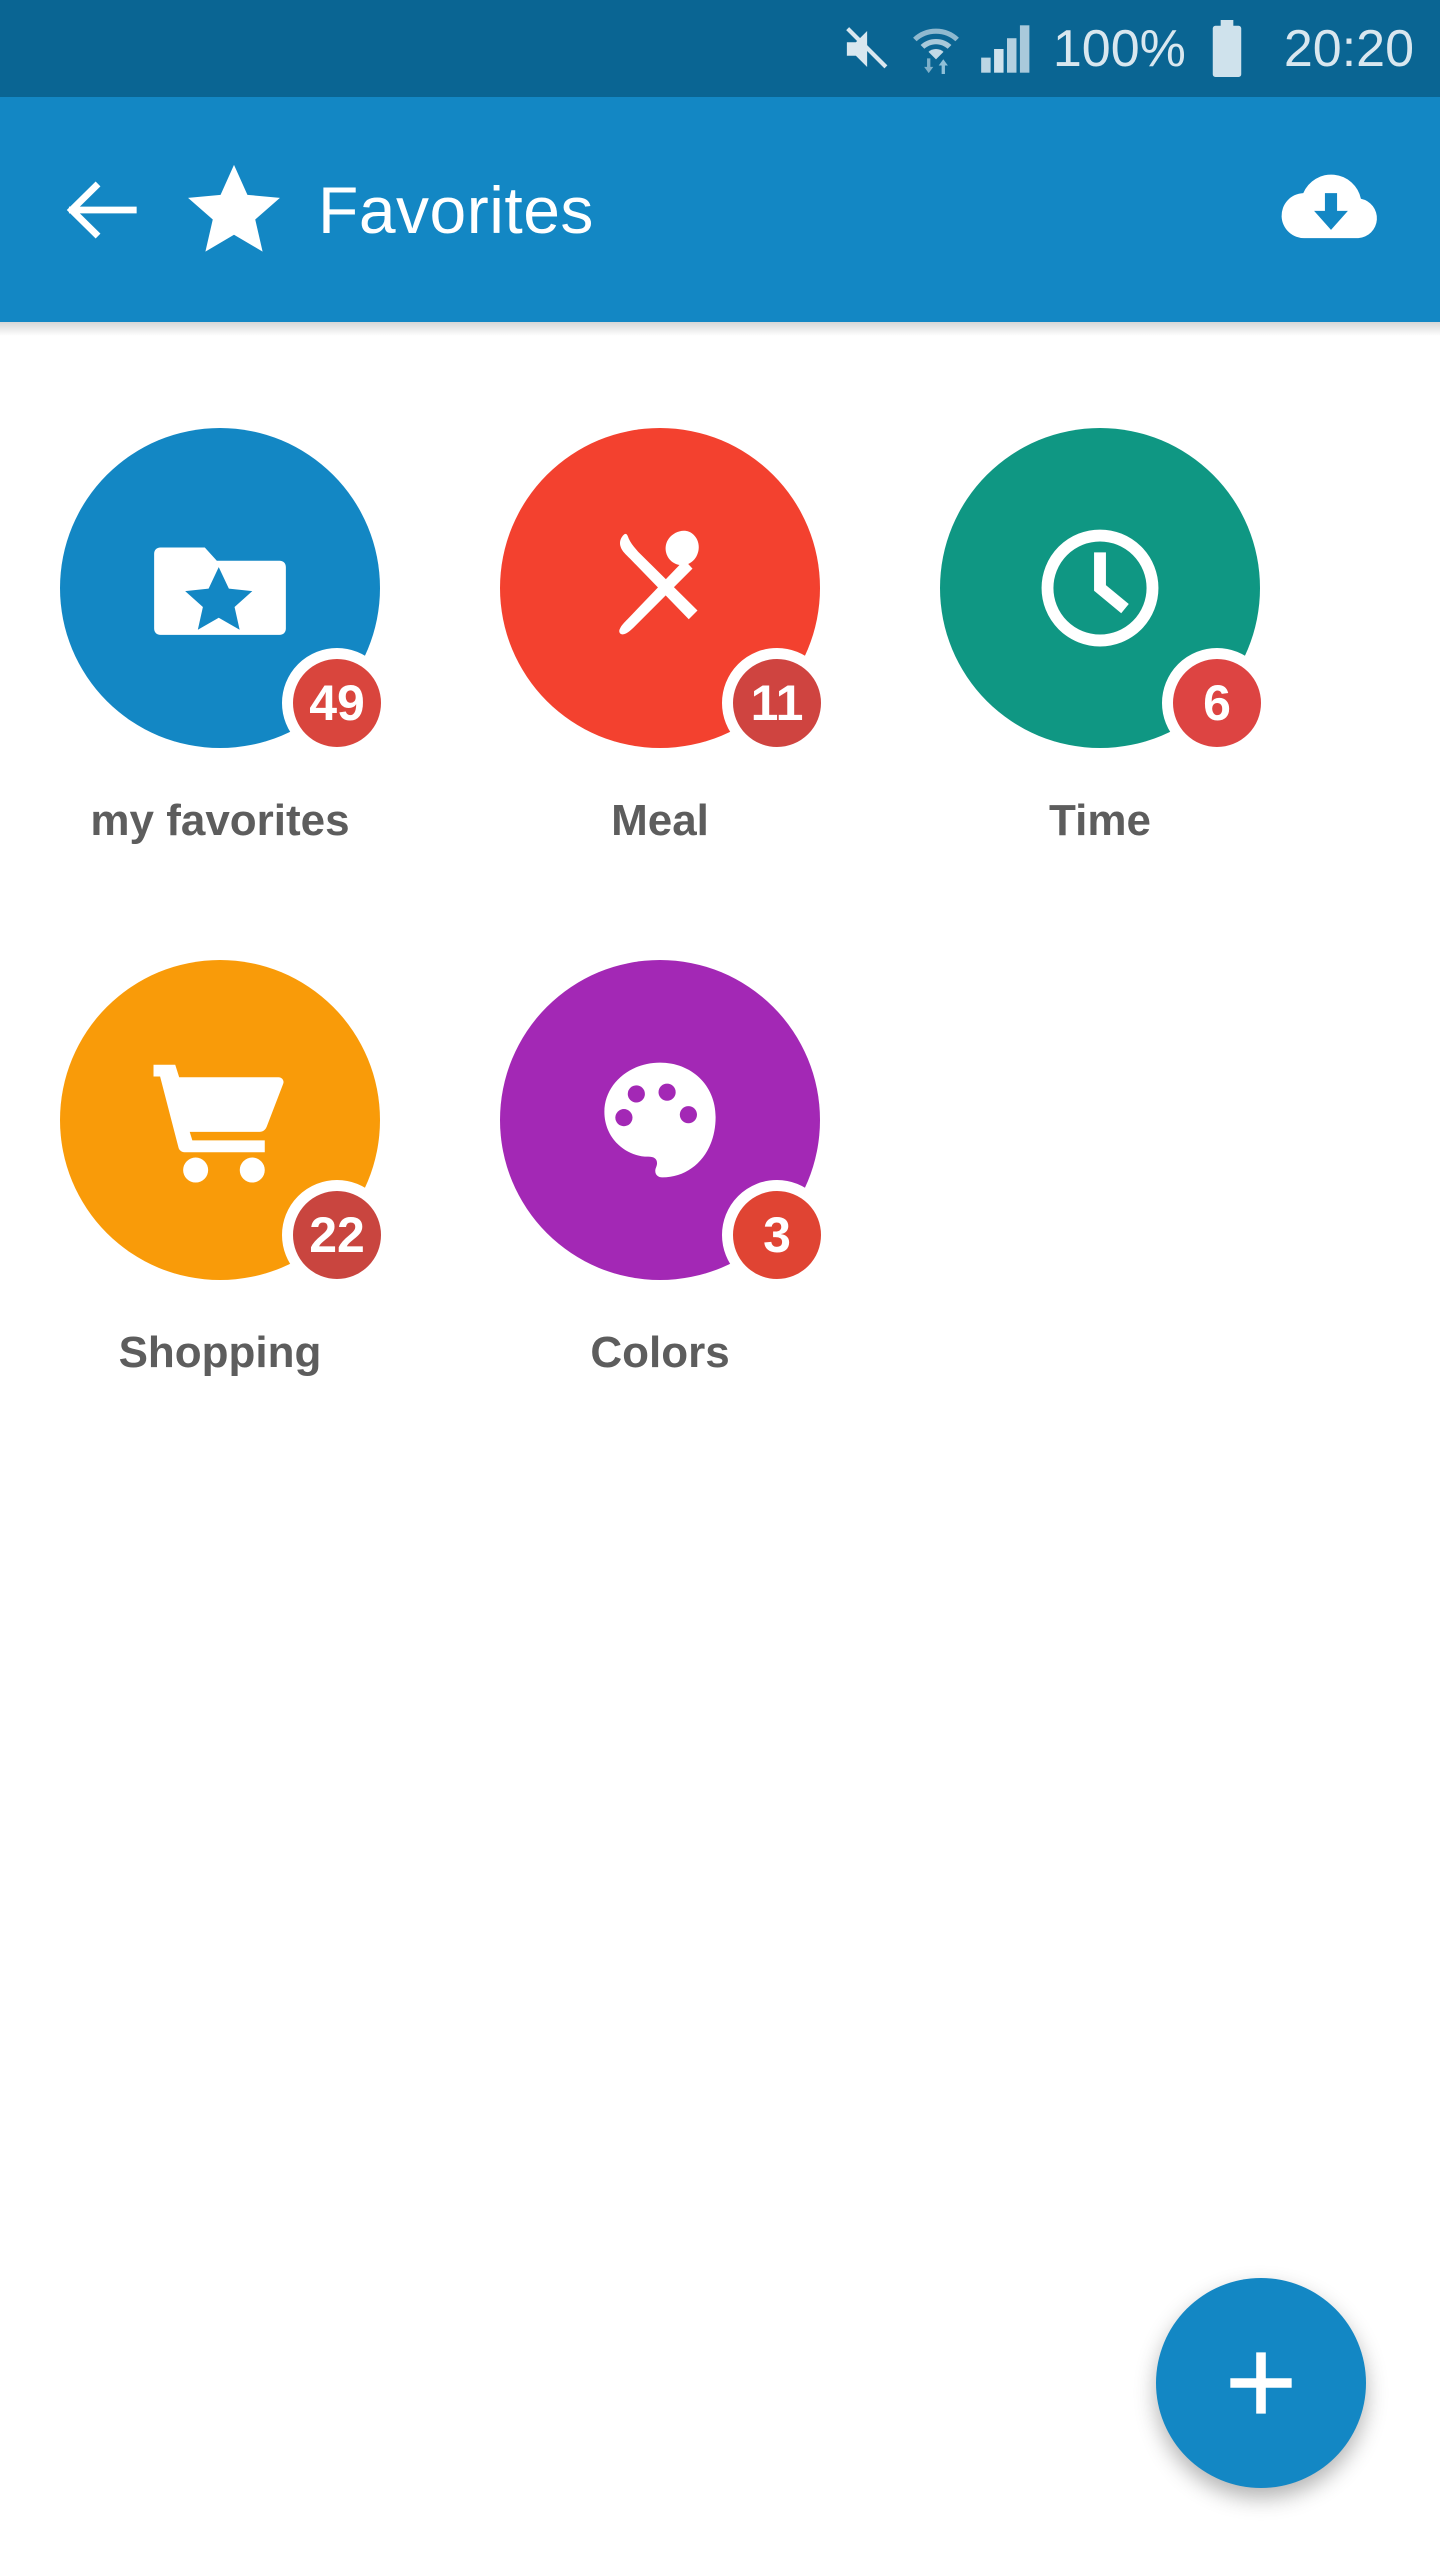  I want to click on category-item-time: 6 Time, so click(1100, 620).